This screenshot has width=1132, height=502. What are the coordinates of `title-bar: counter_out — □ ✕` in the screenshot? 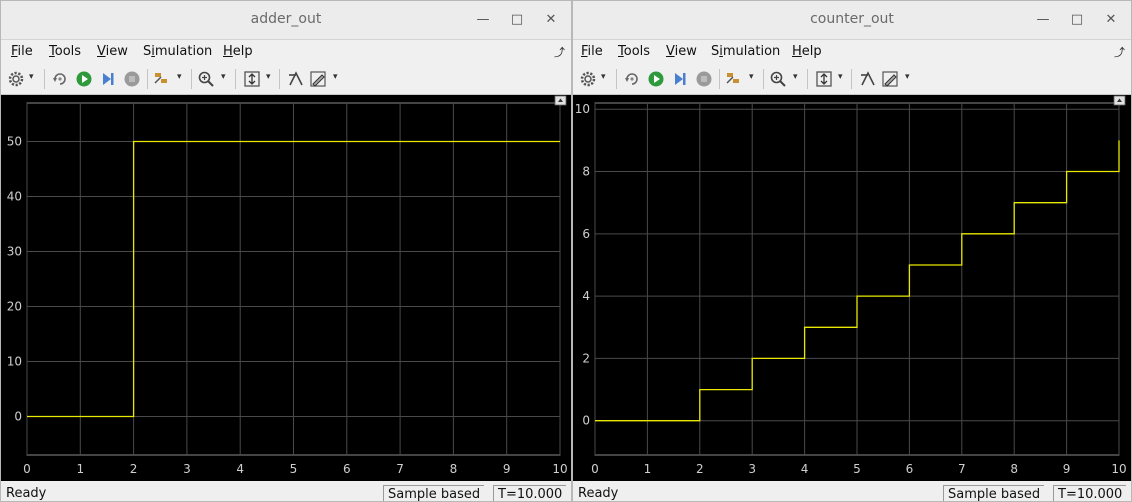 It's located at (852, 20).